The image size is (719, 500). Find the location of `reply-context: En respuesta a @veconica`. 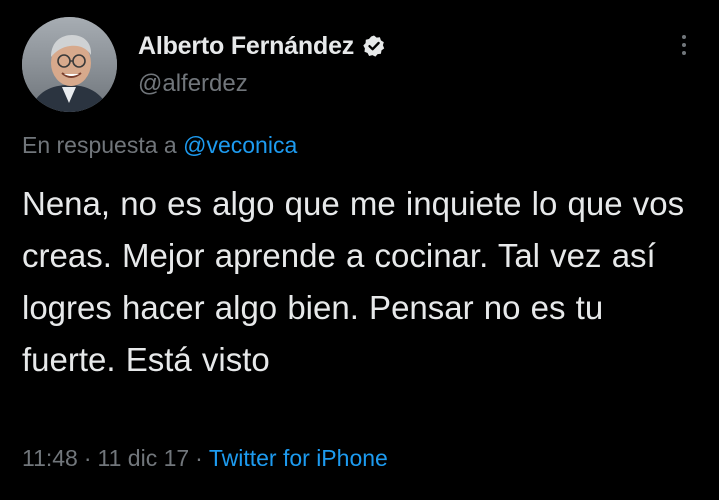

reply-context: En respuesta a @veconica is located at coordinates (159, 145).